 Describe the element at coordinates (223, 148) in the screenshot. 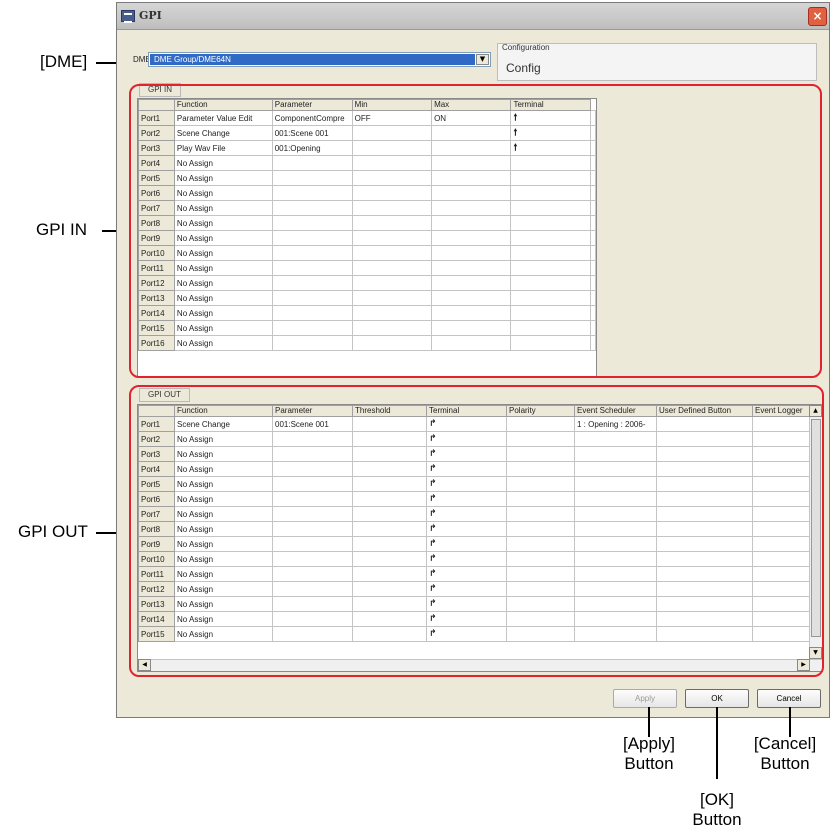

I see `gpi-in-function-cell: Play Wav File` at that location.